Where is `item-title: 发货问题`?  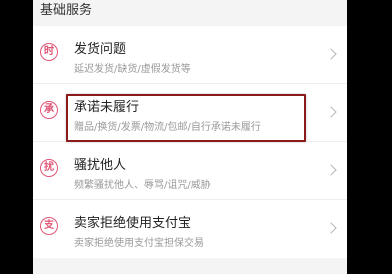 item-title: 发货问题 is located at coordinates (100, 49).